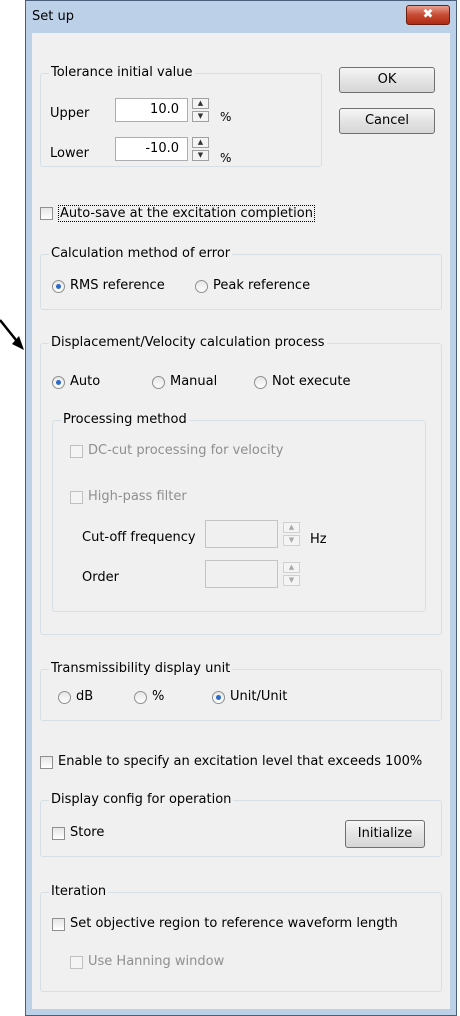 This screenshot has width=460, height=1016. What do you see at coordinates (151, 149) in the screenshot?
I see `lower-input: -10.0` at bounding box center [151, 149].